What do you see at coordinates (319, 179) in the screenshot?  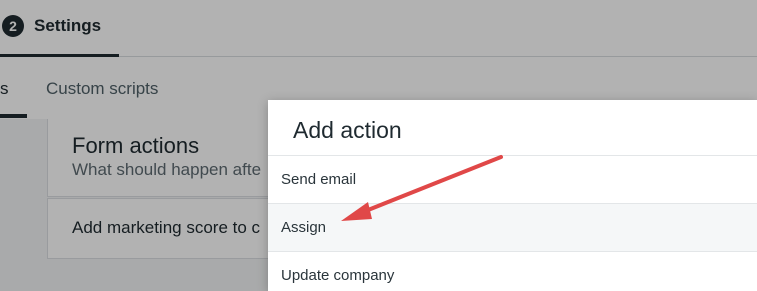 I see `action-label: Send email` at bounding box center [319, 179].